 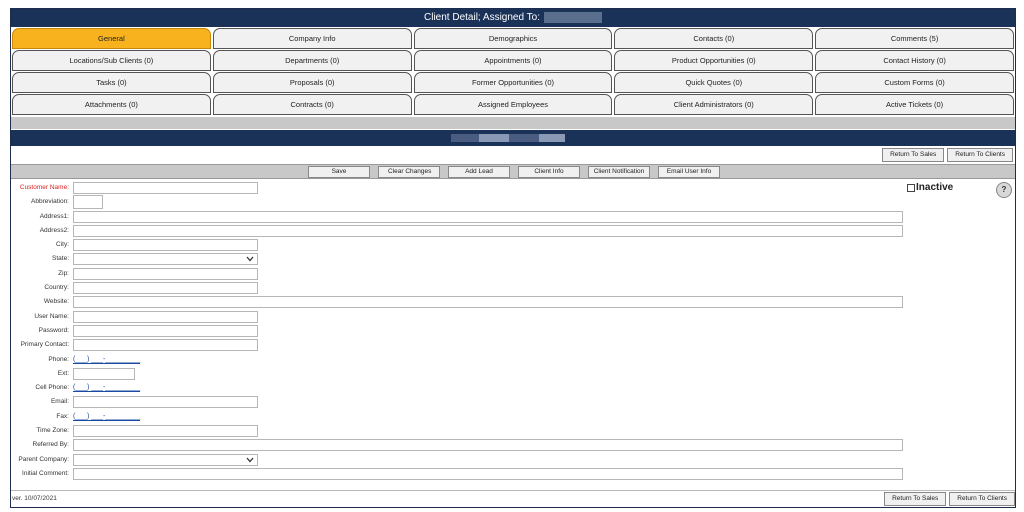 I want to click on password-field, so click(x=165, y=330).